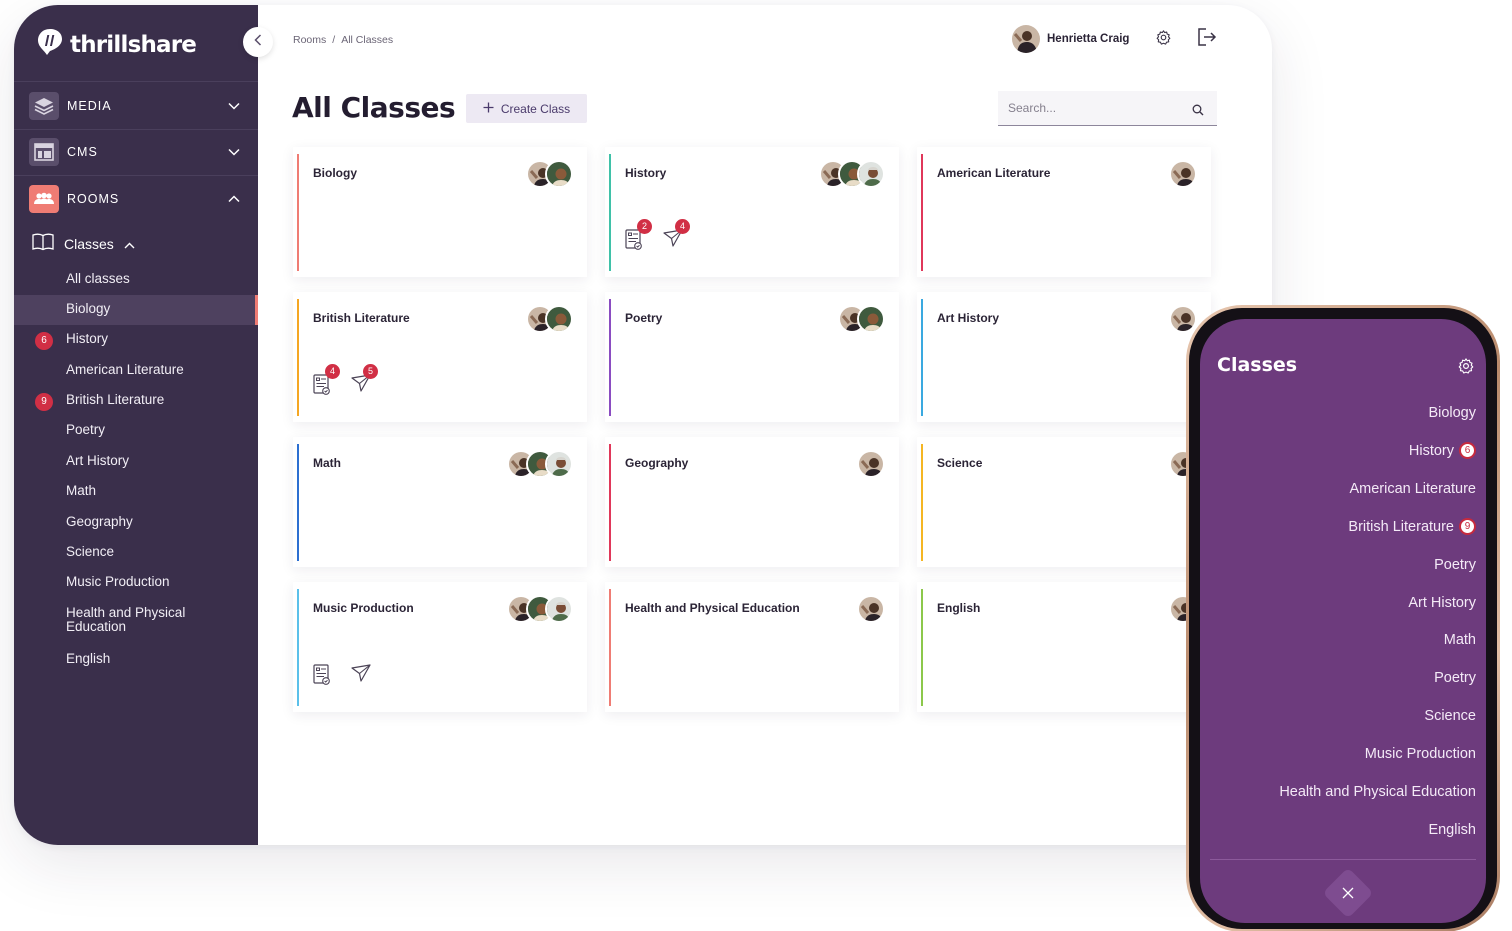 The image size is (1512, 931). What do you see at coordinates (1207, 38) in the screenshot?
I see `logout-button` at bounding box center [1207, 38].